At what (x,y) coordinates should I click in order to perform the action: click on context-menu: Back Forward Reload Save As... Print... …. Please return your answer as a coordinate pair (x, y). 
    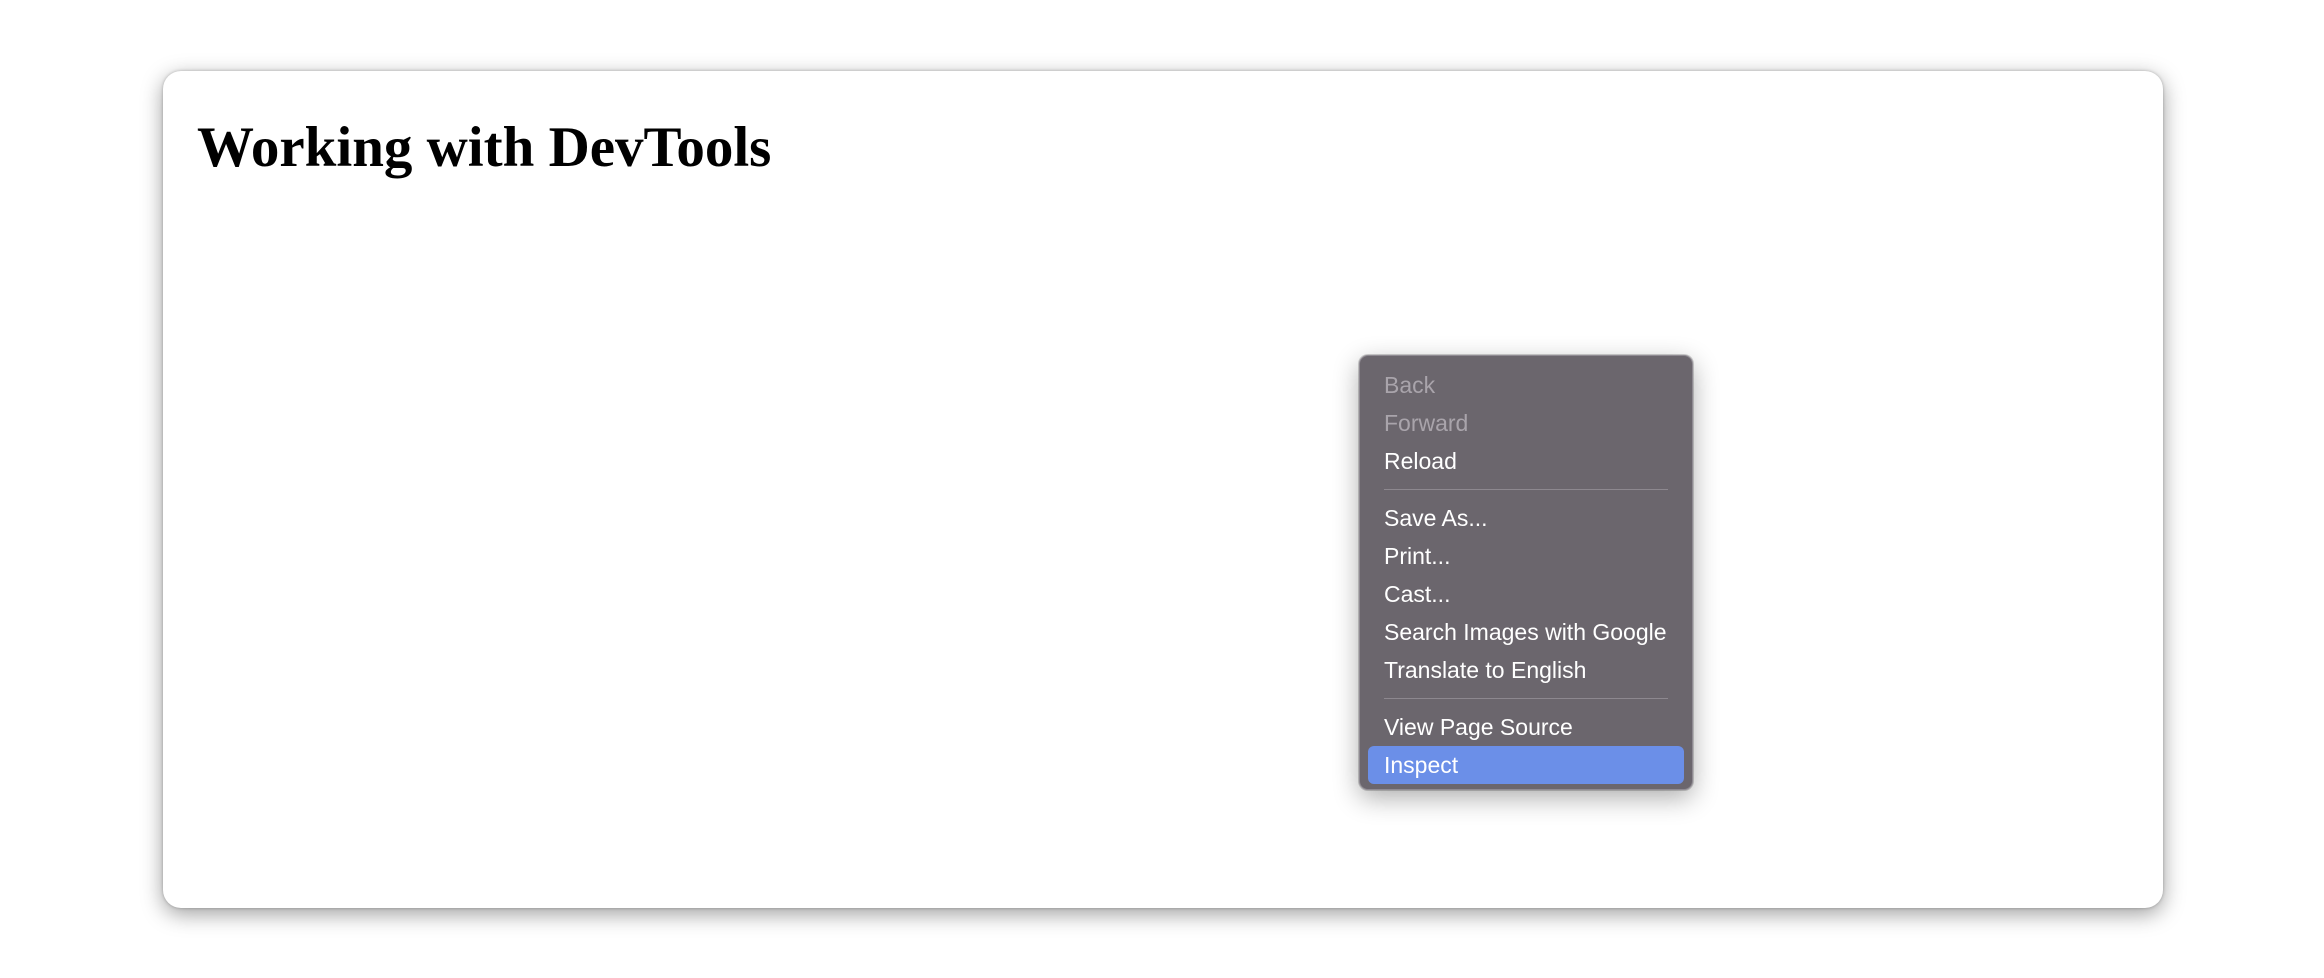
    Looking at the image, I should click on (1526, 572).